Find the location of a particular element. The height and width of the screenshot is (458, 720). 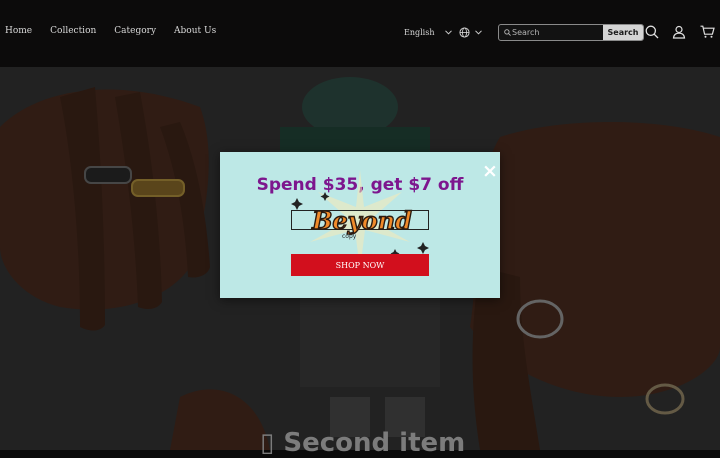

search-bar: Search is located at coordinates (571, 32).